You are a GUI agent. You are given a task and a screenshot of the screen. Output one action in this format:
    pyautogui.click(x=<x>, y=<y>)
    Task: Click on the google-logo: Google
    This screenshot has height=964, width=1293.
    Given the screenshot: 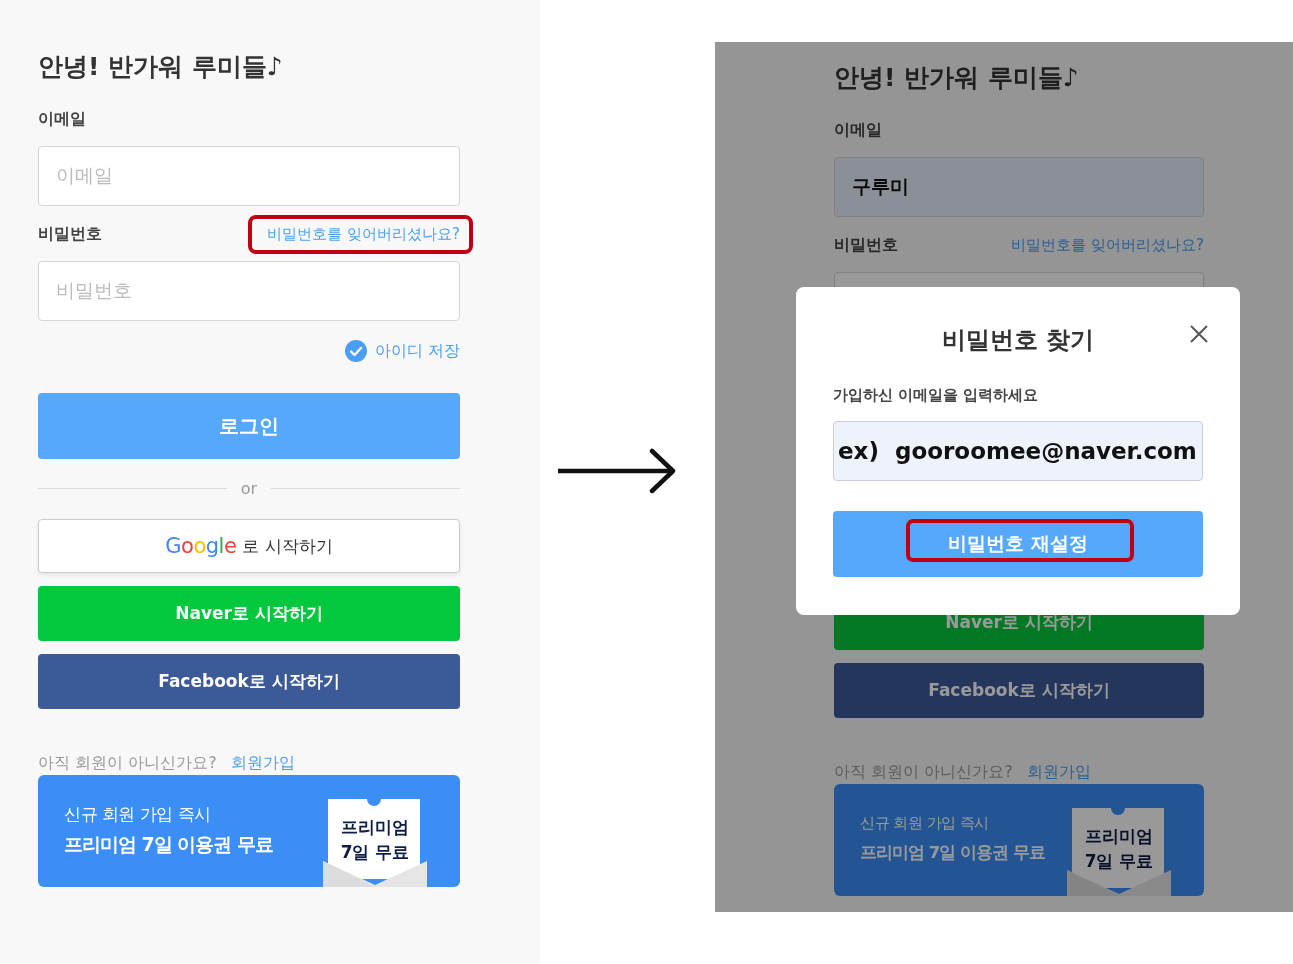 What is the action you would take?
    pyautogui.click(x=201, y=546)
    